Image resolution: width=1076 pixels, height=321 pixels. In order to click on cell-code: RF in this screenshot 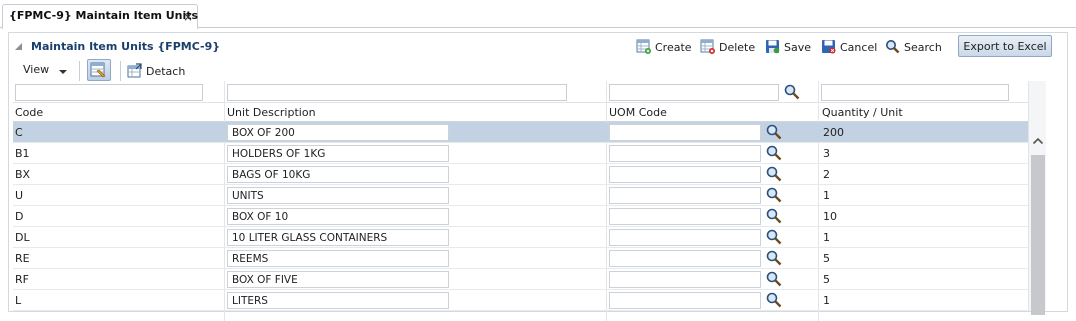, I will do `click(22, 279)`.